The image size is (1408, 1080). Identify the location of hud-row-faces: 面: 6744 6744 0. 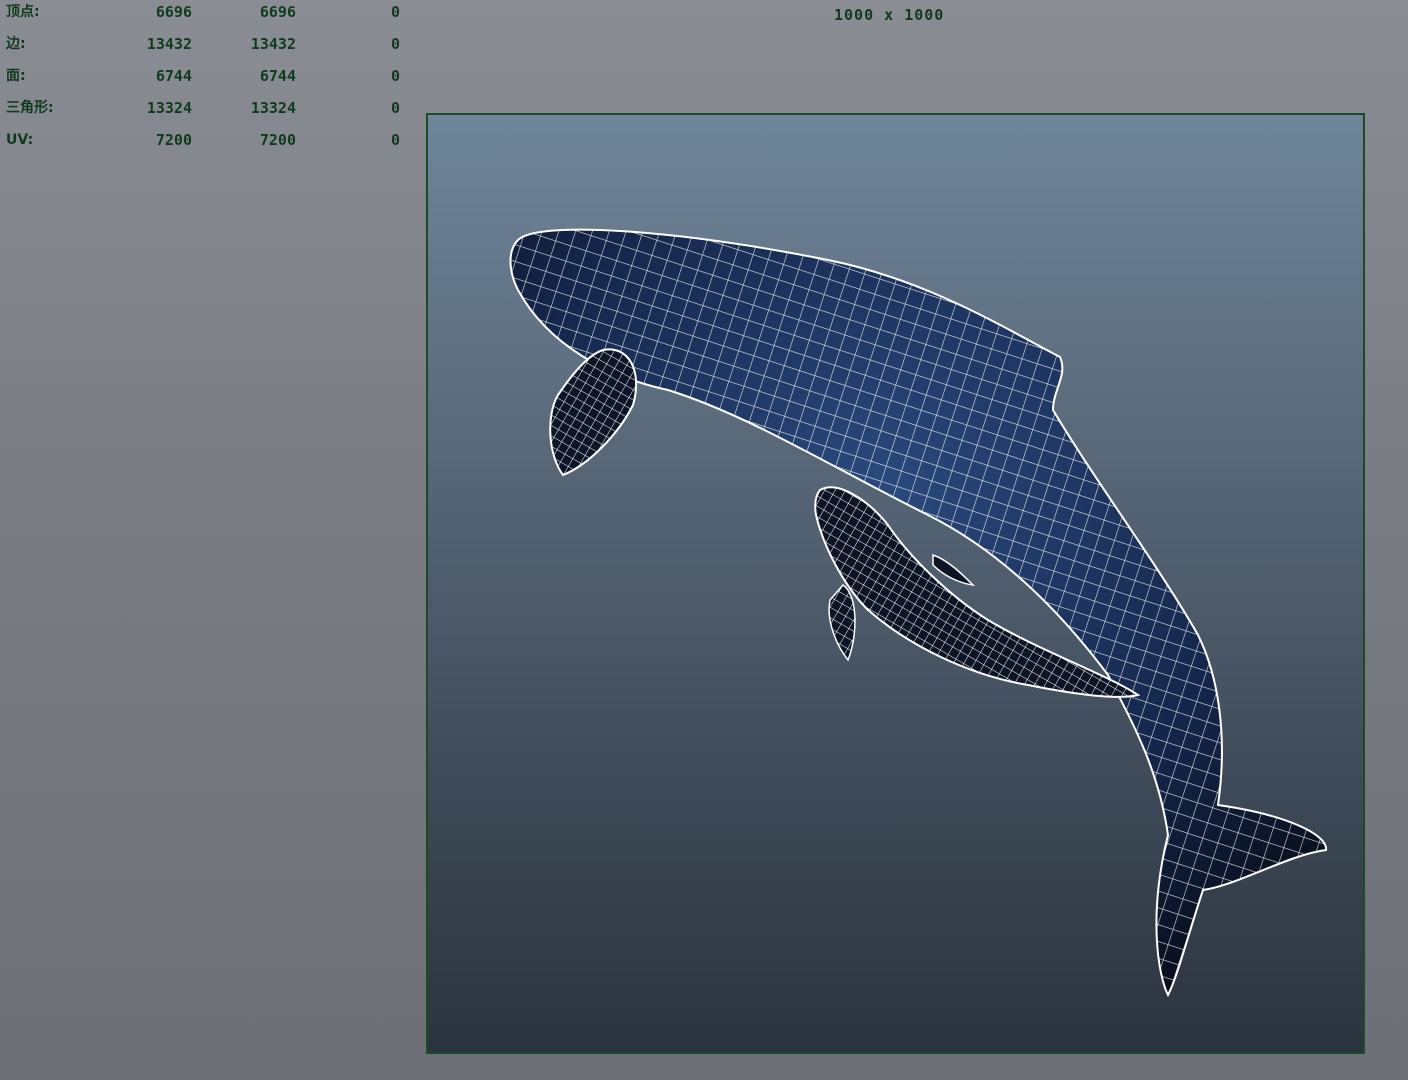
(210, 76).